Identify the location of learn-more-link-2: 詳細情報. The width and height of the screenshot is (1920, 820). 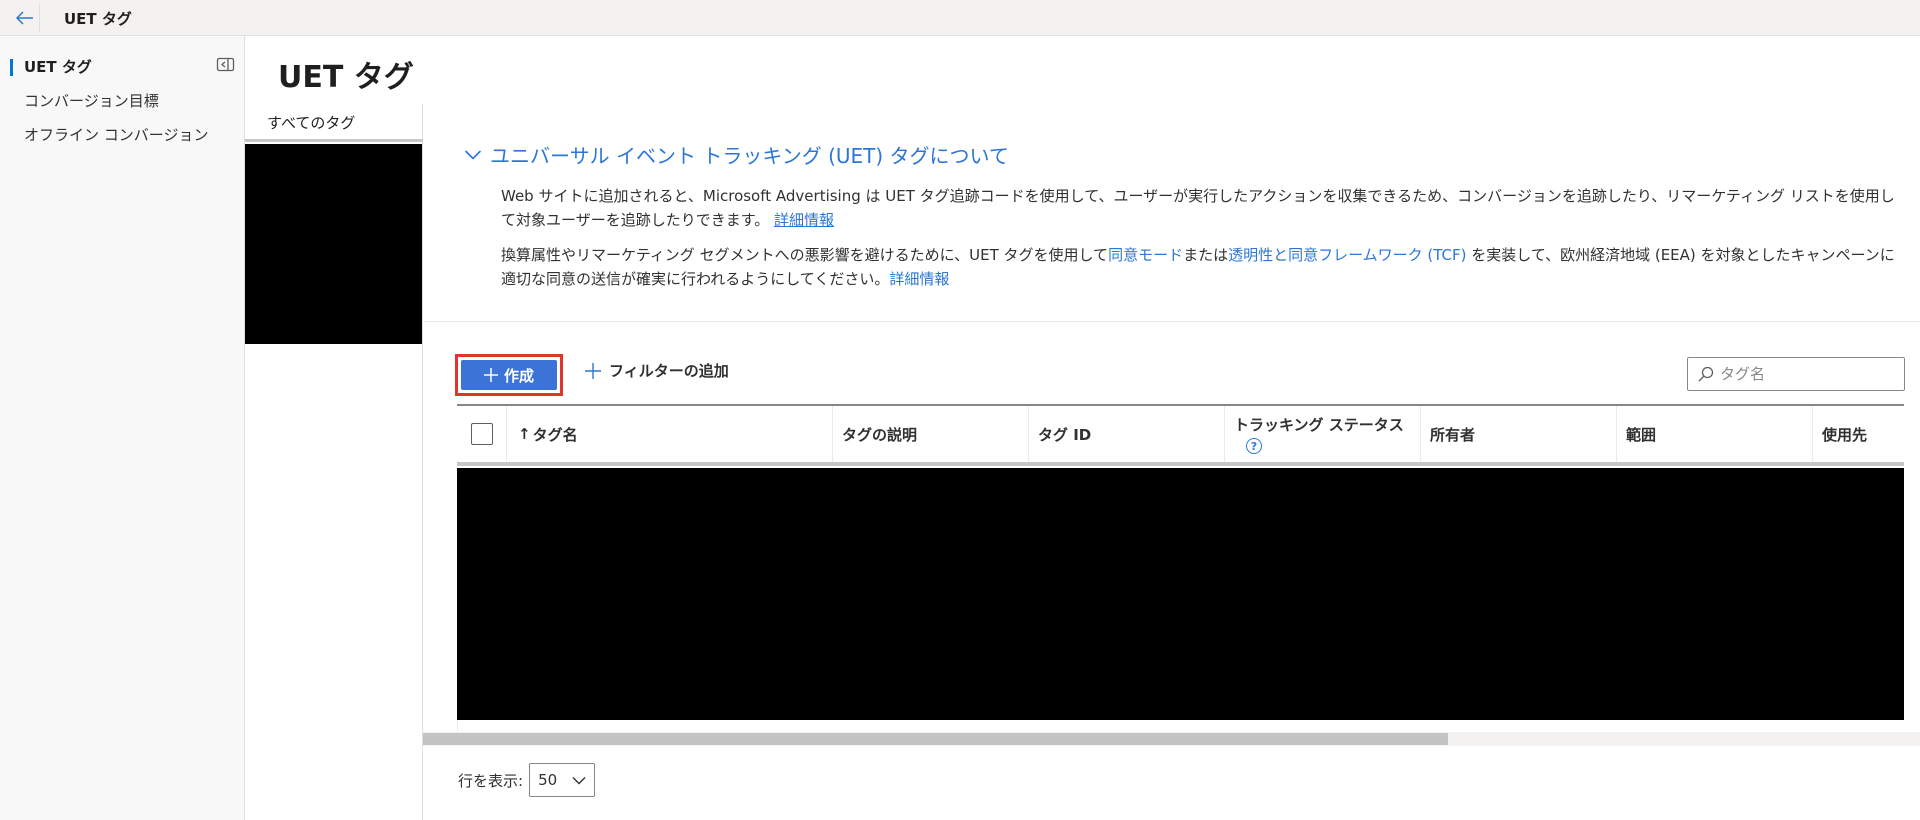
(919, 279).